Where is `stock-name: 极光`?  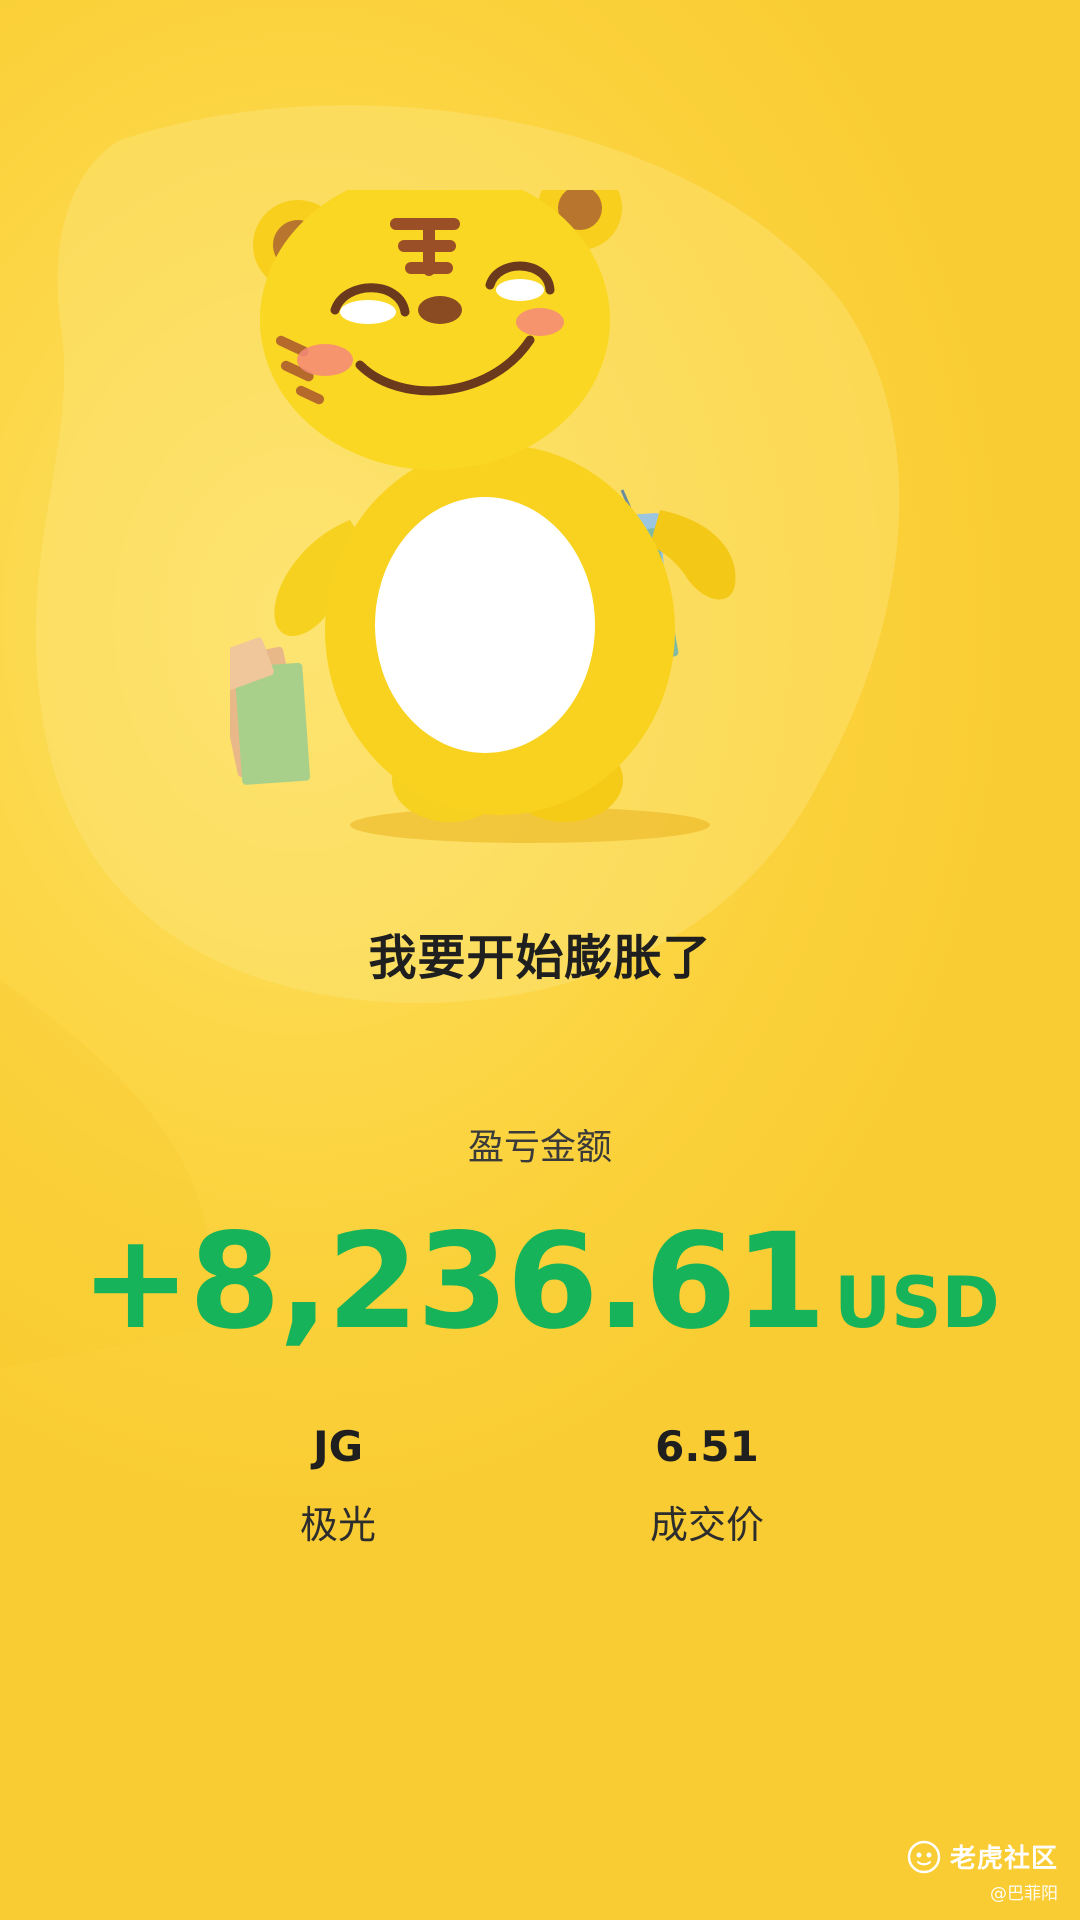 stock-name: 极光 is located at coordinates (337, 1525).